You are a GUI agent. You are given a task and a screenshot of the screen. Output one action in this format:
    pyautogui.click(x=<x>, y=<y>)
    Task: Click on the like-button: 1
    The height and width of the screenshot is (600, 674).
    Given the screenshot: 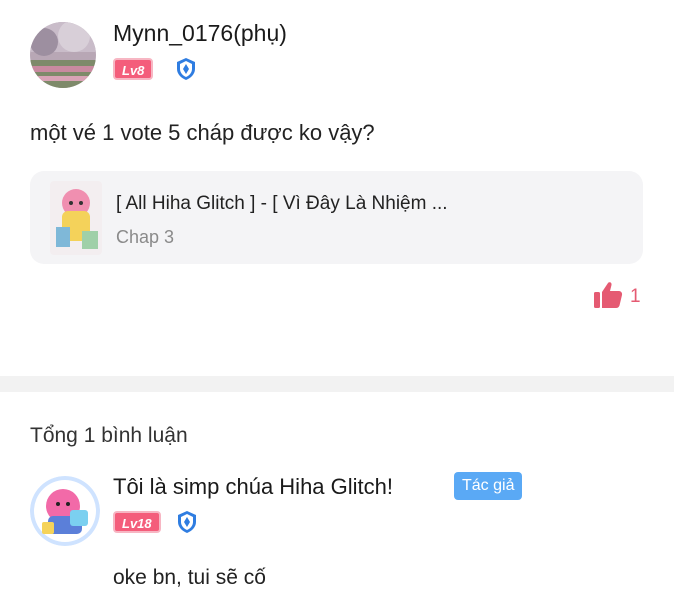 What is the action you would take?
    pyautogui.click(x=617, y=297)
    